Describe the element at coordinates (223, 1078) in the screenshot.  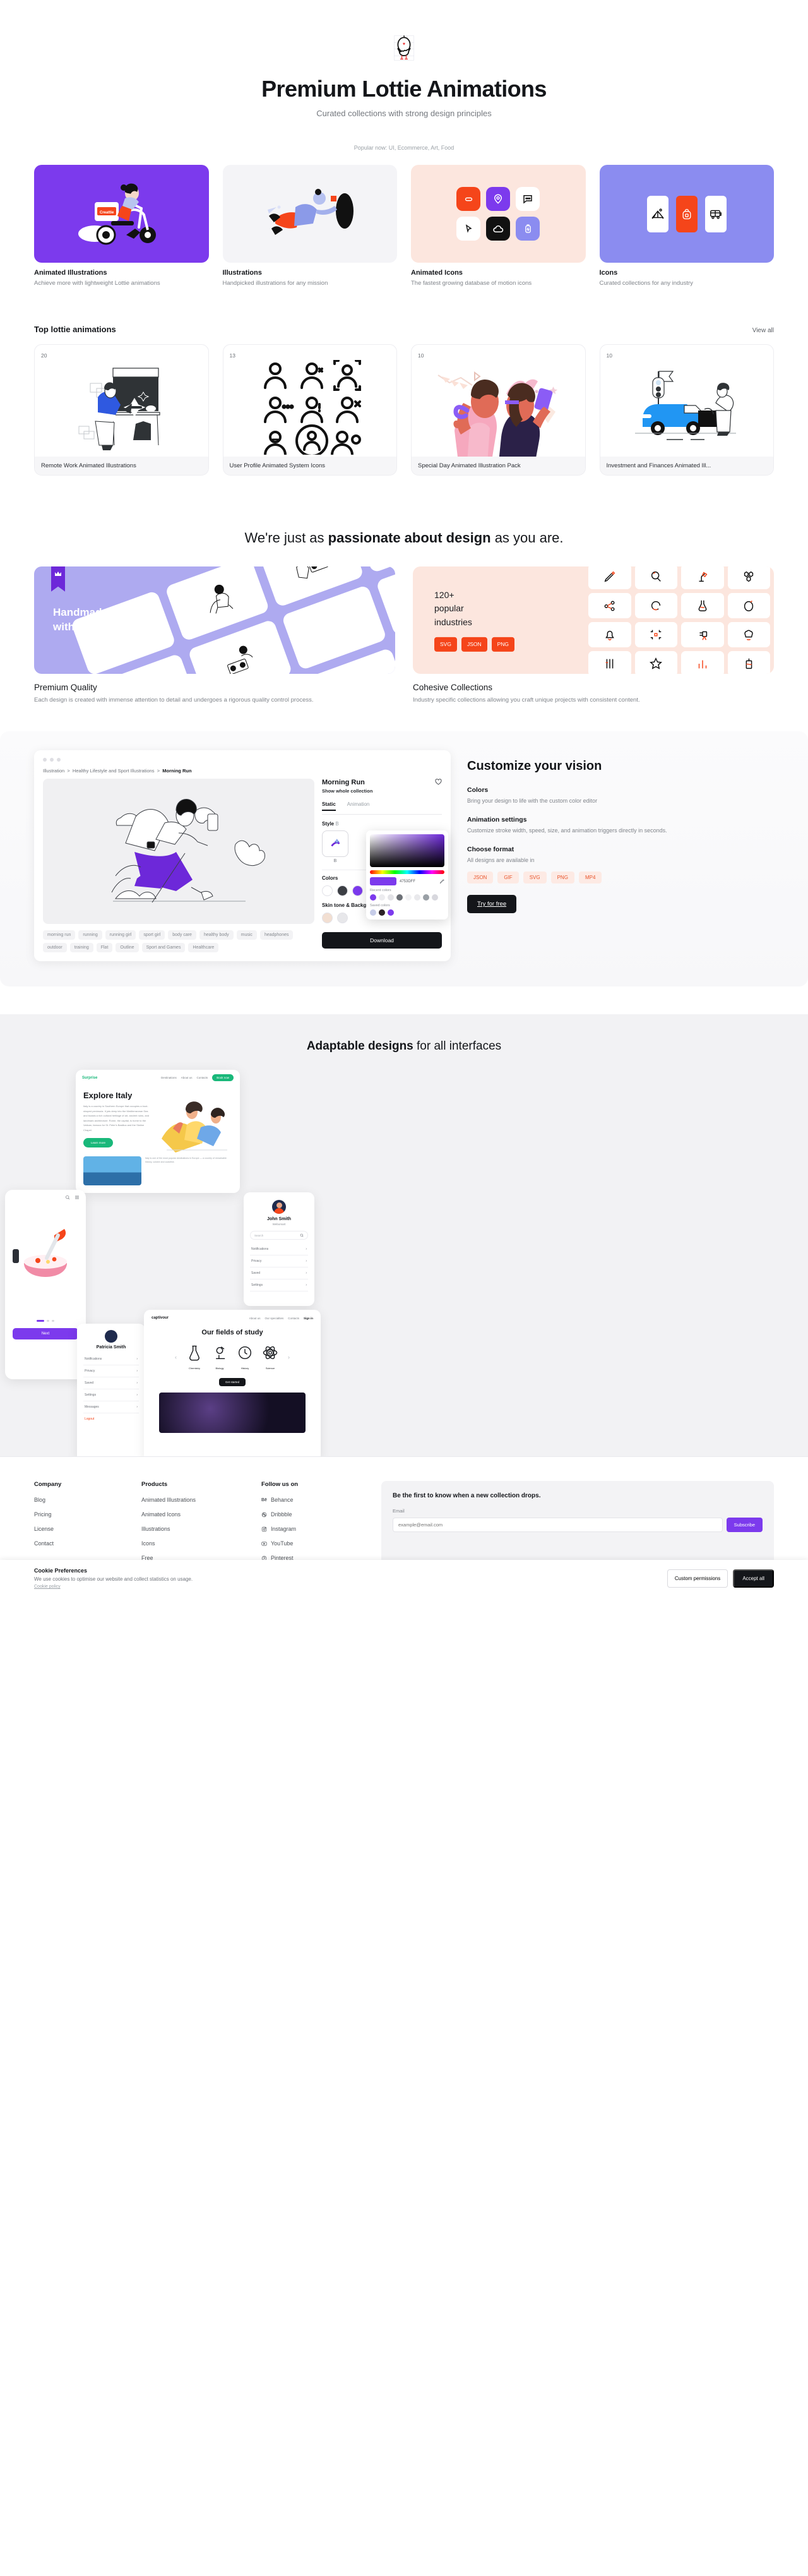
I see `browser-nav-cta: Book now` at that location.